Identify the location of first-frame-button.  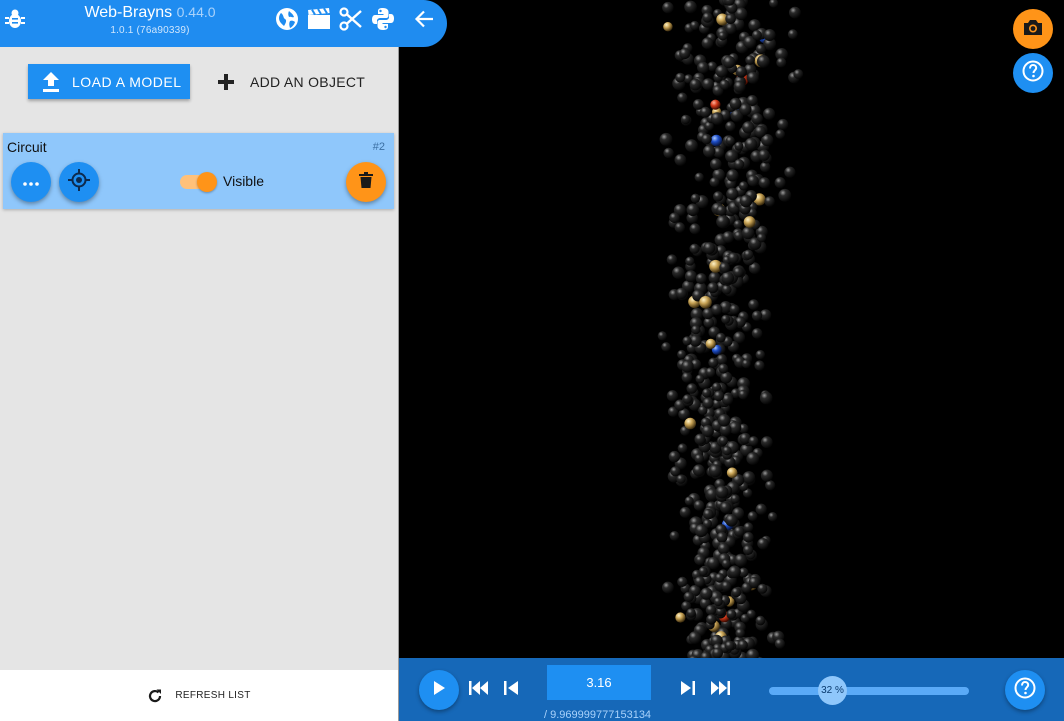
(479, 690).